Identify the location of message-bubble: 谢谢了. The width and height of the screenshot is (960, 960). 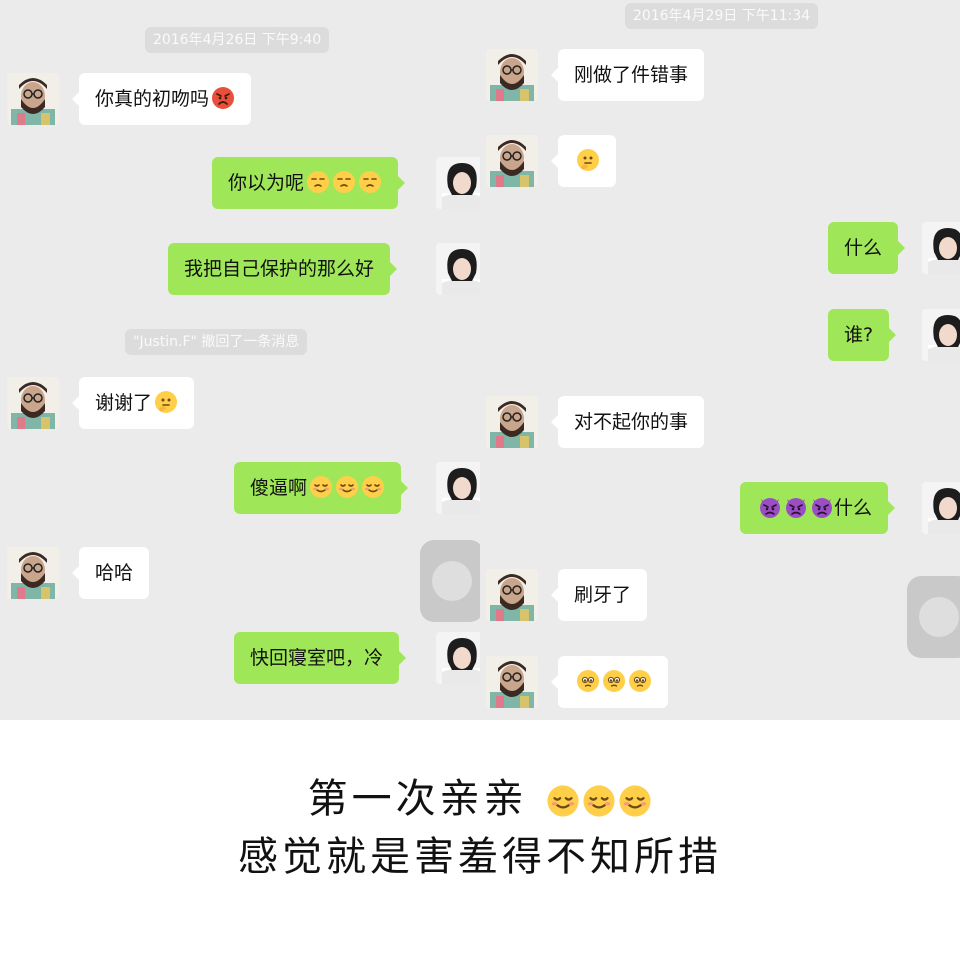
(133, 403).